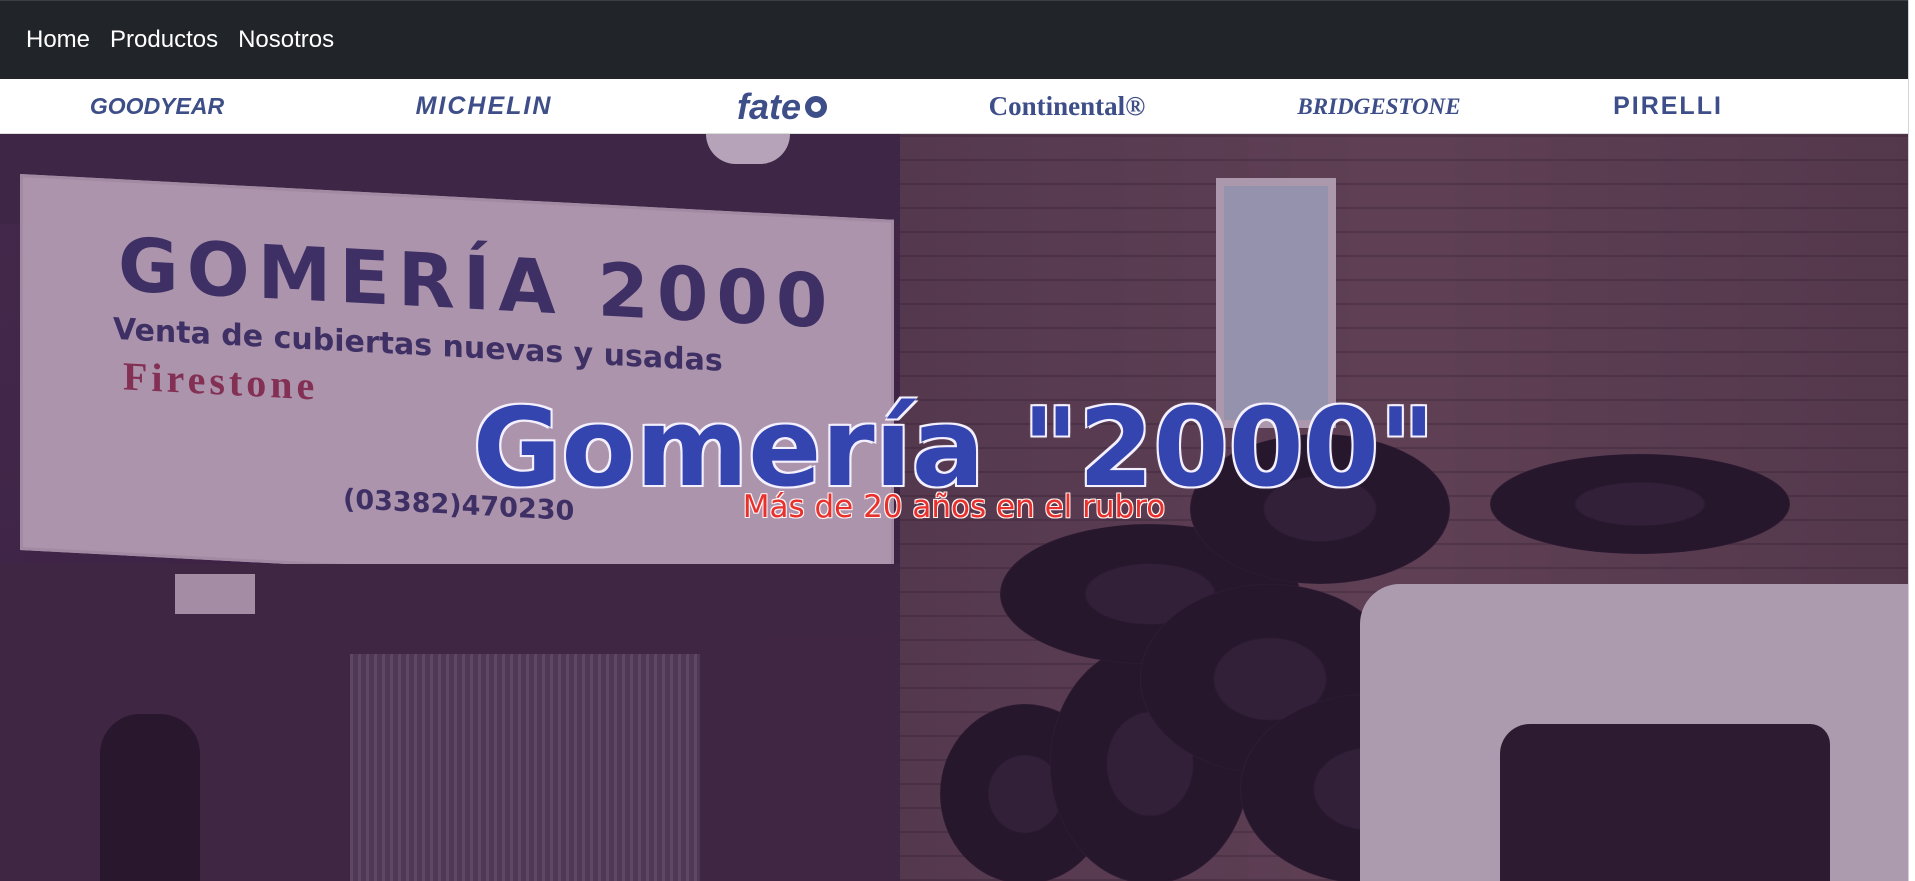 This screenshot has height=881, width=1915. I want to click on nav-link-nosotros: Nosotros, so click(286, 40).